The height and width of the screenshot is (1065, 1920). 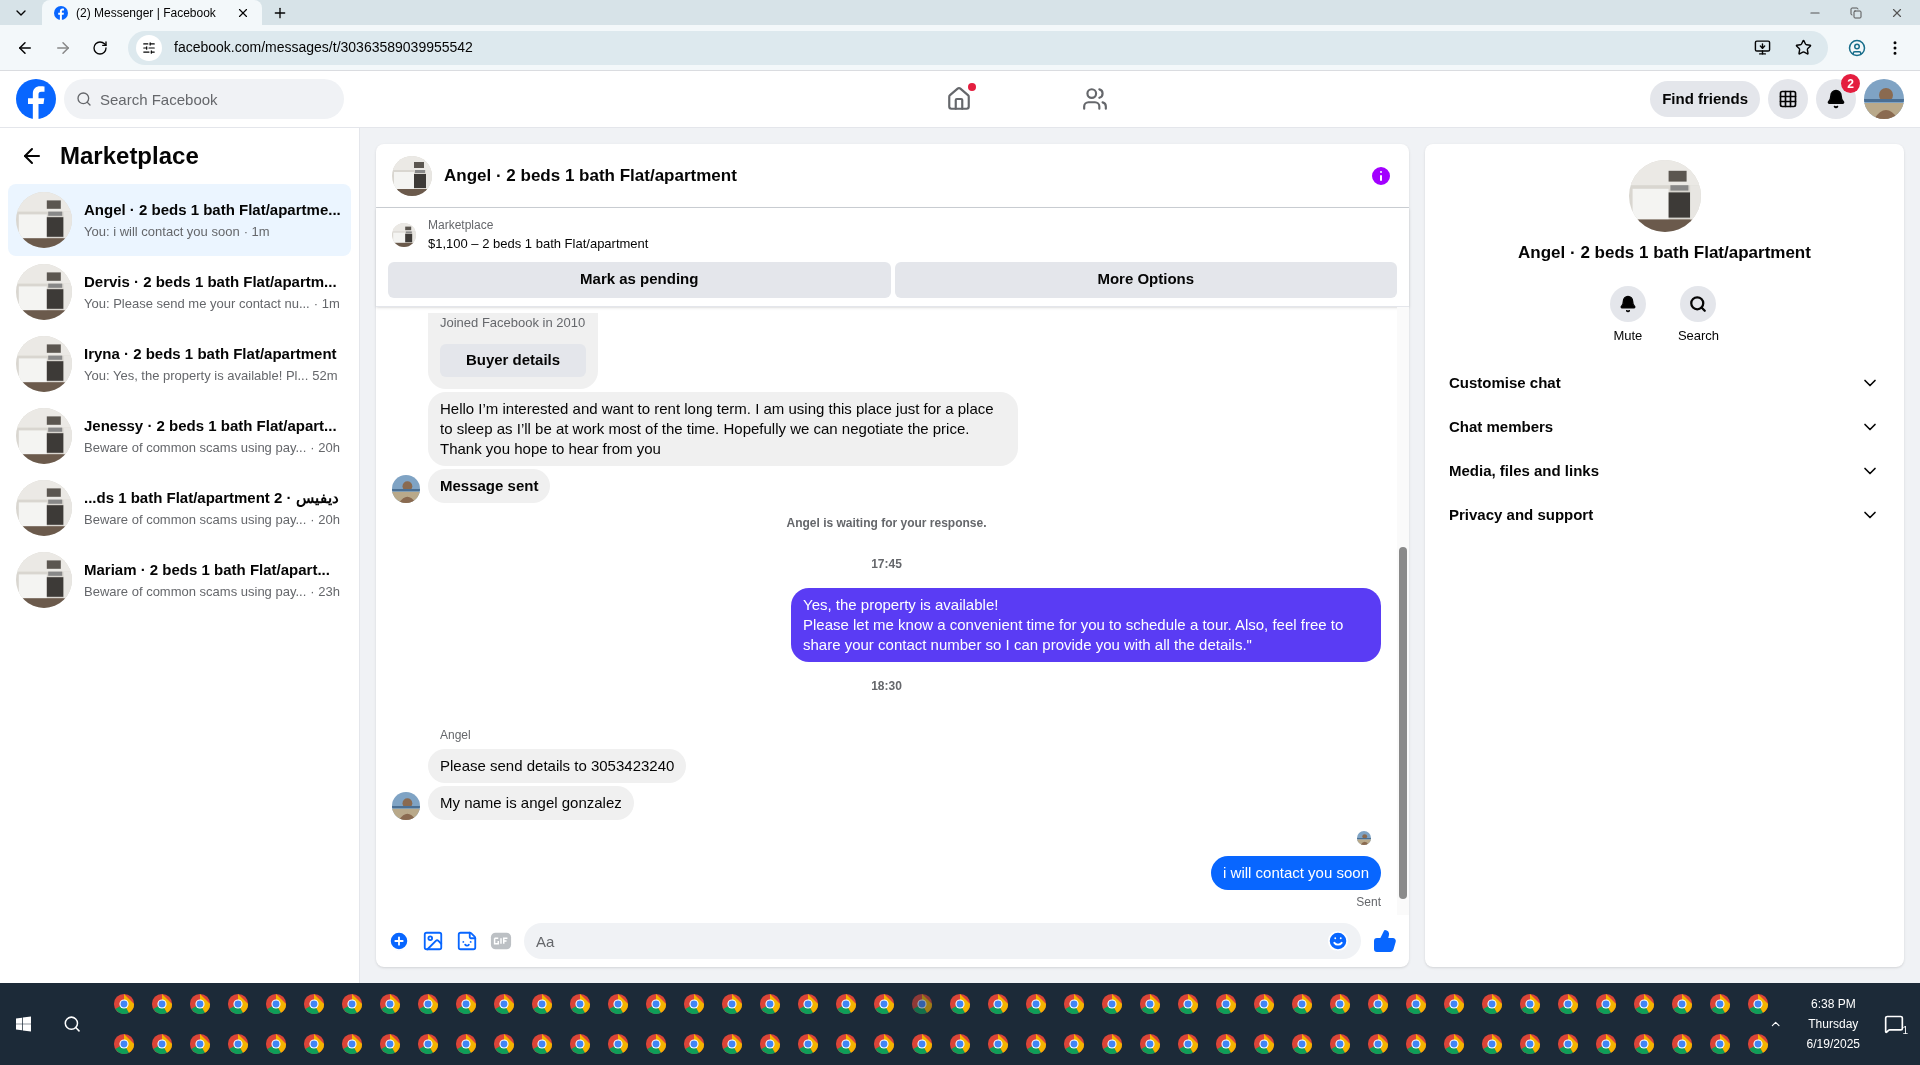 I want to click on bookmark-icon, so click(x=1803, y=47).